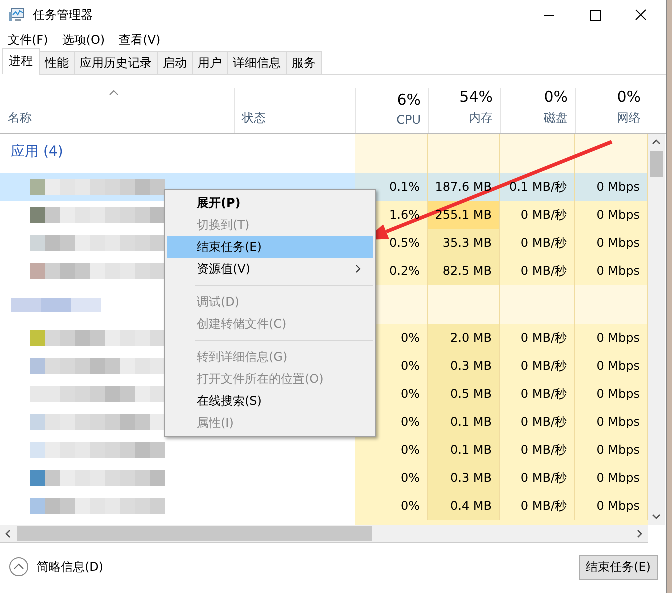 The width and height of the screenshot is (672, 593). I want to click on tab: 启动, so click(175, 63).